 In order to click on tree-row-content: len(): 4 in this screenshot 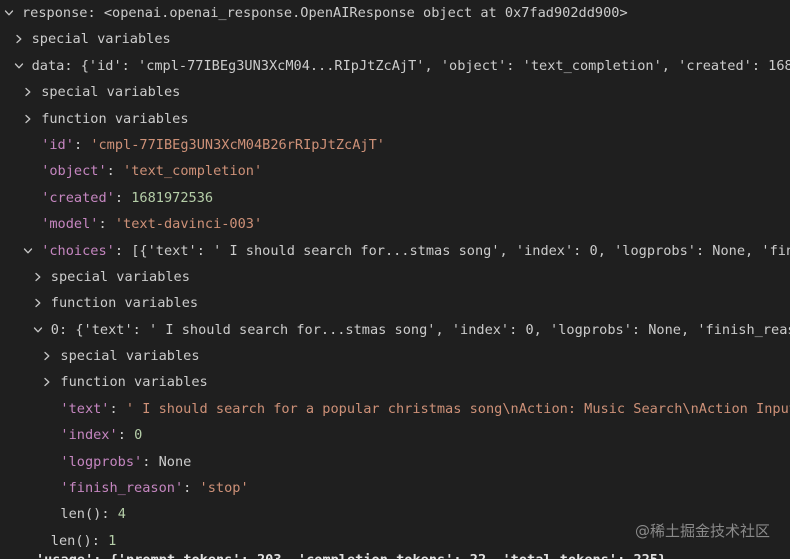, I will do `click(93, 514)`.